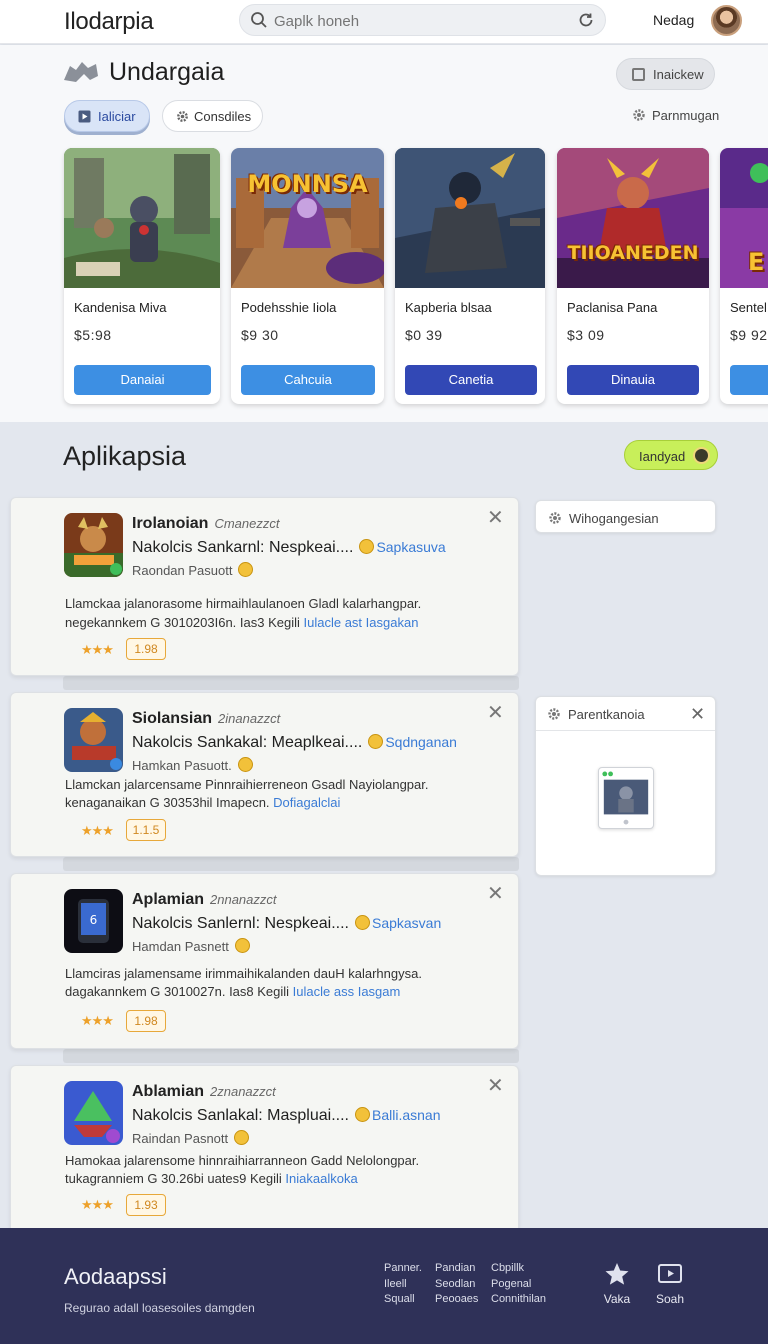 This screenshot has width=768, height=1344. Describe the element at coordinates (347, 991) in the screenshot. I see `app-link: Iulacle ass Iasgam` at that location.